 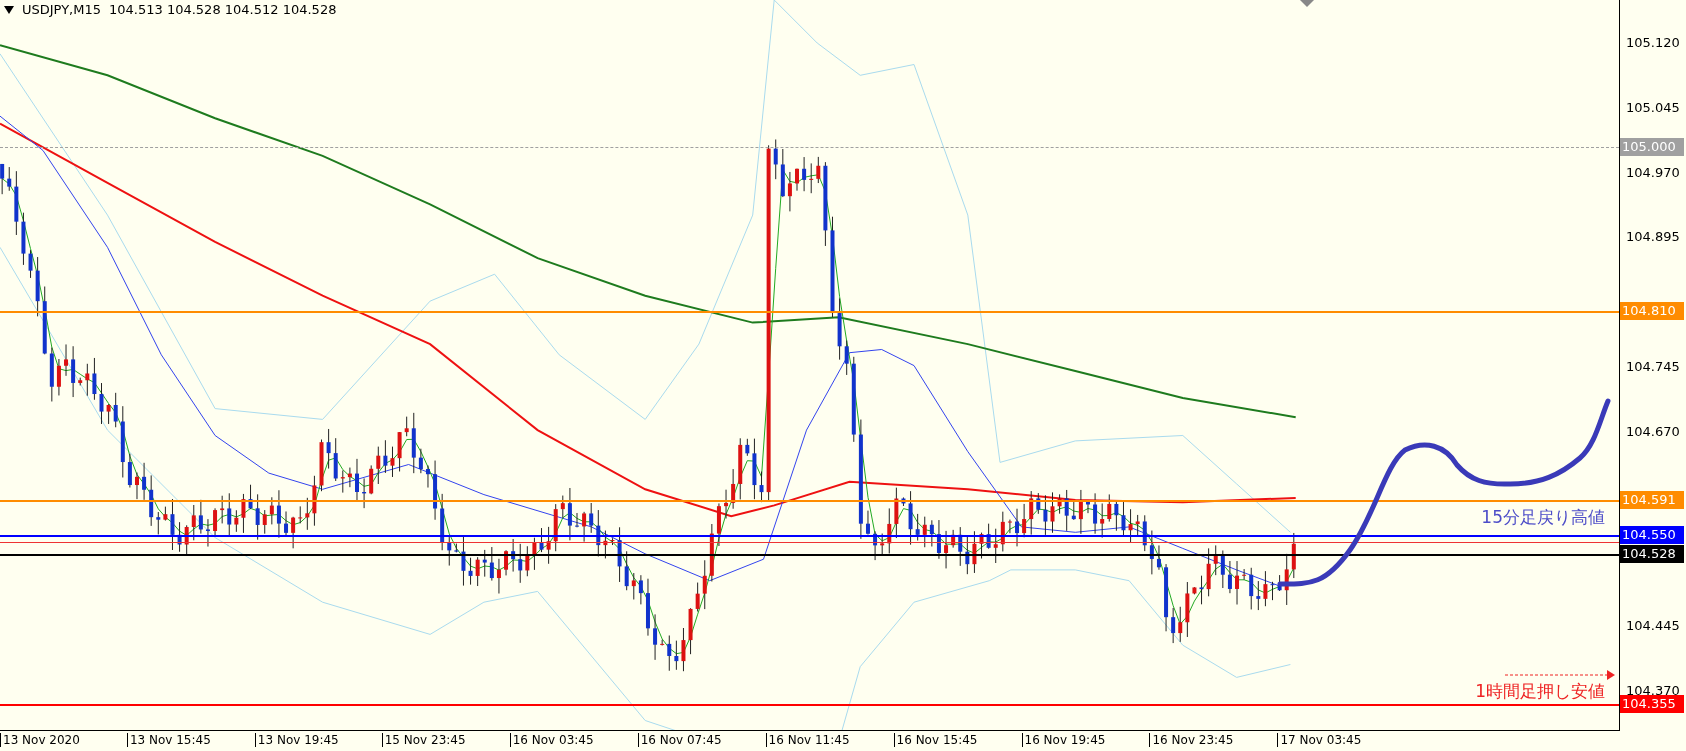 I want to click on price-tick-label: 104.970, so click(x=1653, y=172).